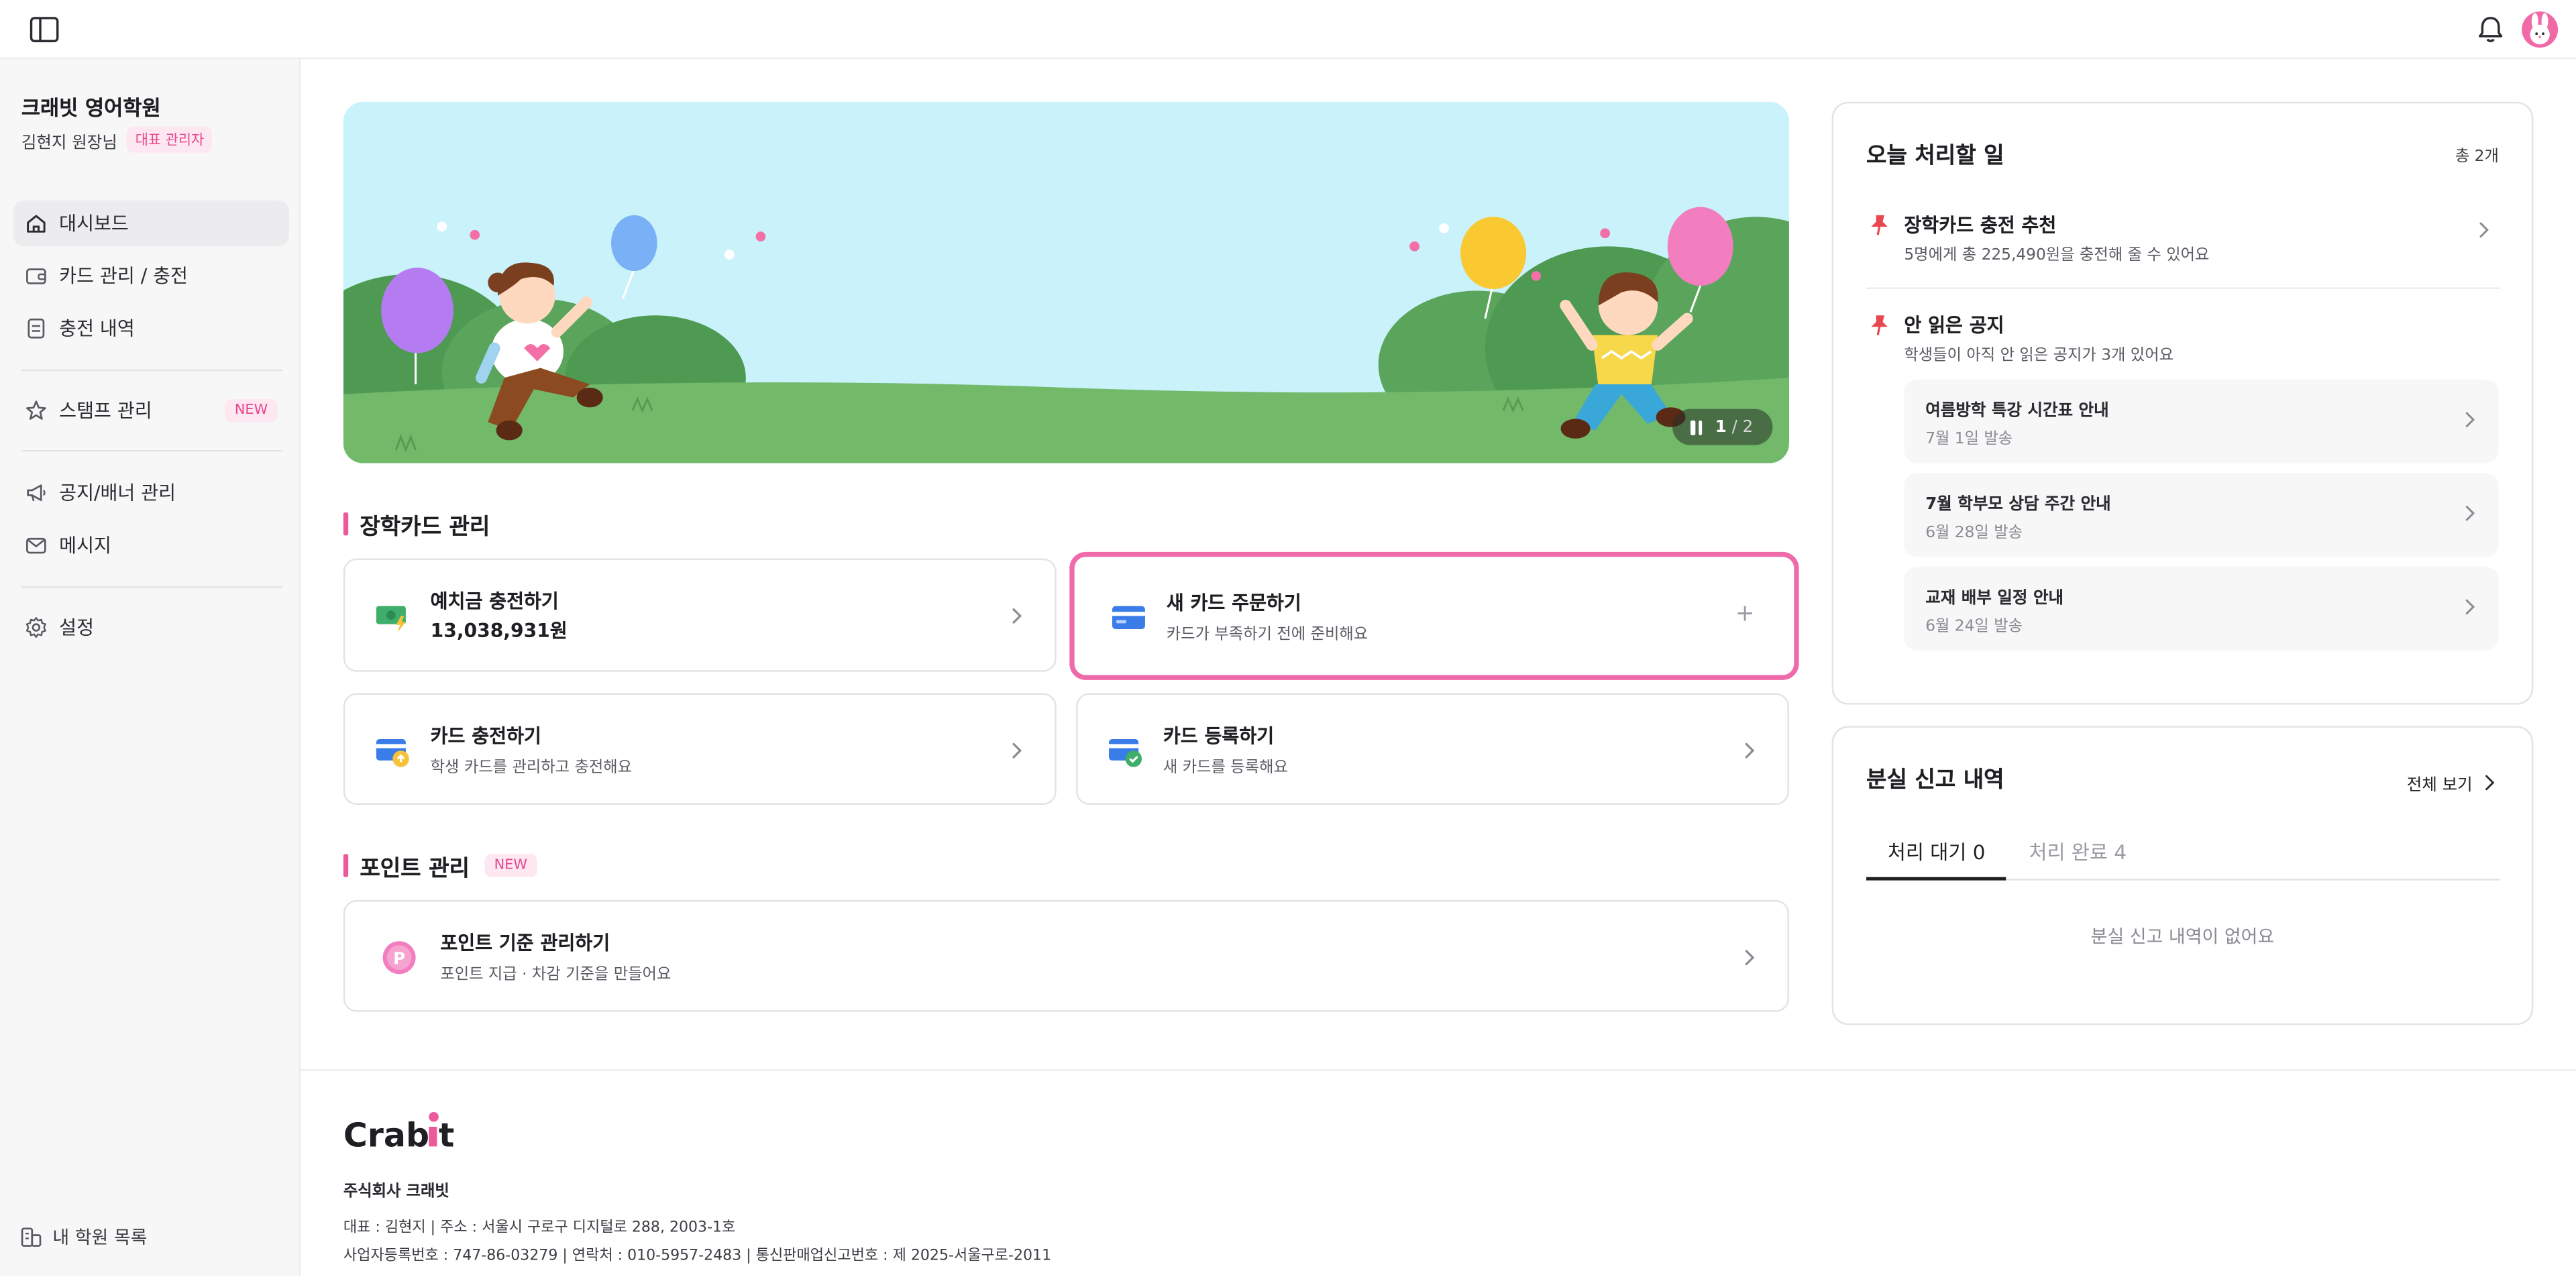 The width and height of the screenshot is (2576, 1277). Describe the element at coordinates (1935, 780) in the screenshot. I see `panel-title: 분실 신고 내역` at that location.